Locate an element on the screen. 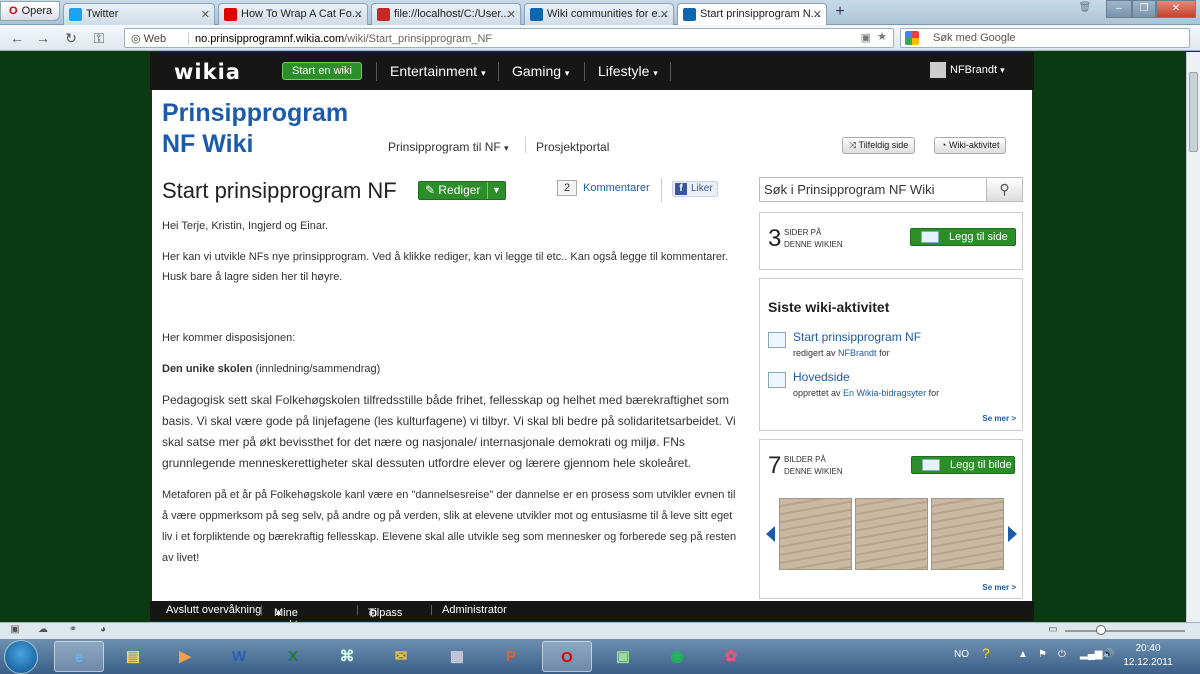 The width and height of the screenshot is (1200, 674). edit-dropdown-icon: ▼ is located at coordinates (496, 190).